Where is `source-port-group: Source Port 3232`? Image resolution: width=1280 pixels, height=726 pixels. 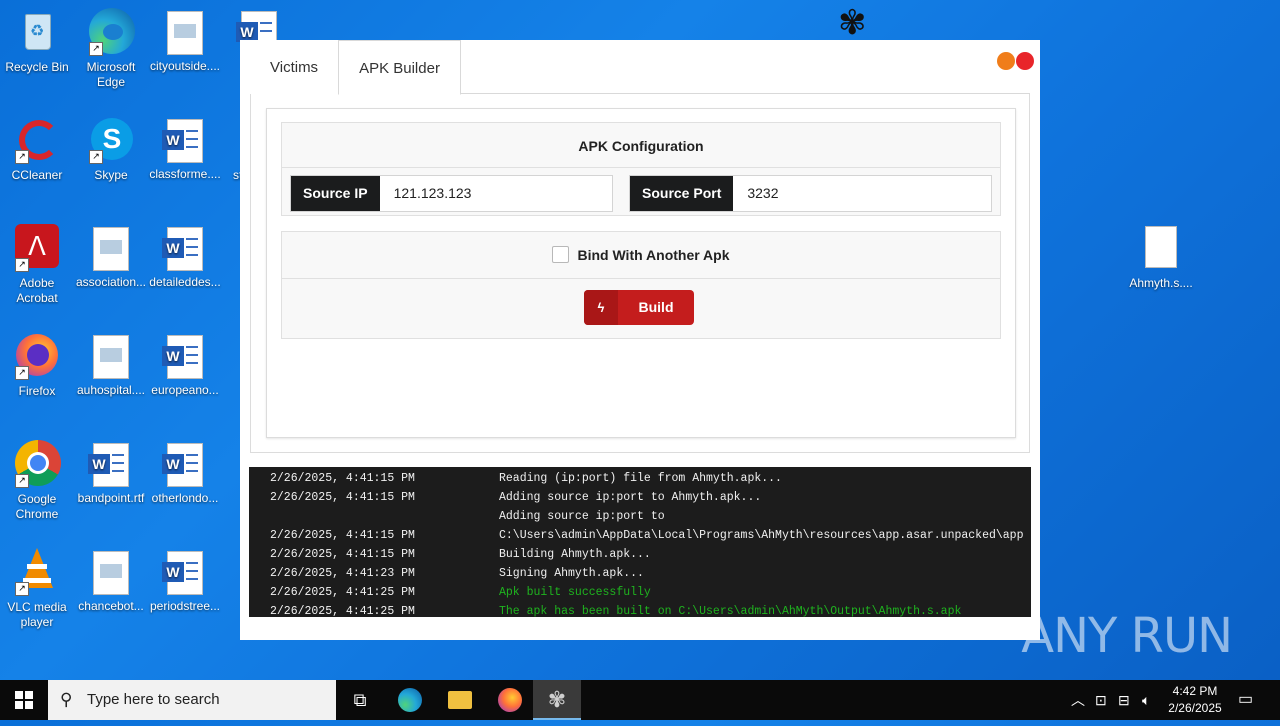 source-port-group: Source Port 3232 is located at coordinates (810, 193).